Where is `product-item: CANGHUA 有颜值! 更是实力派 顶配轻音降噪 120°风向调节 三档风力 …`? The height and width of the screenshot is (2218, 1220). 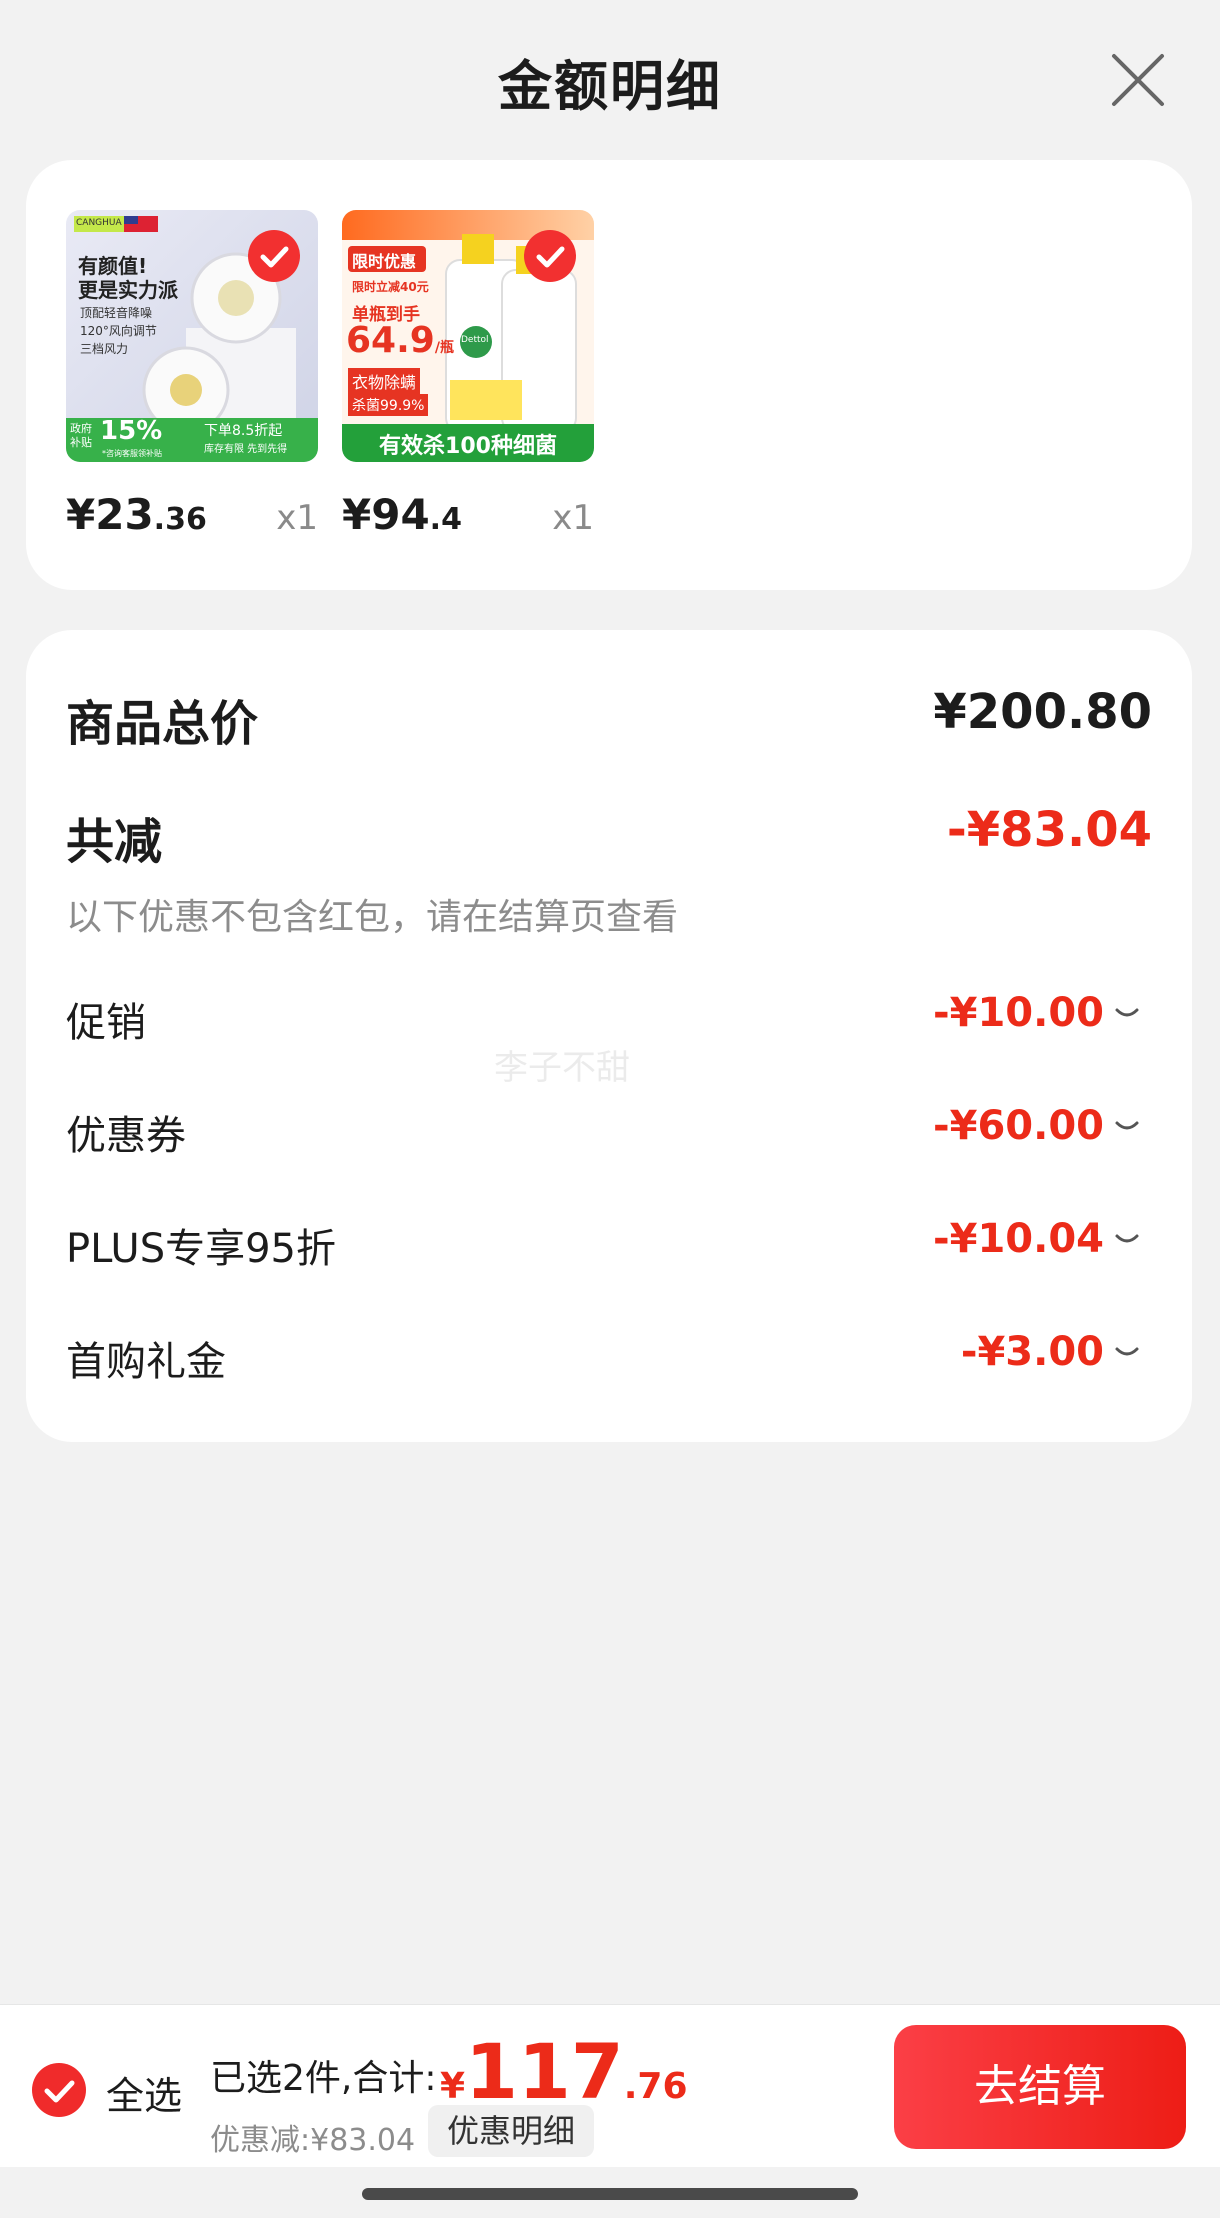 product-item: CANGHUA 有颜值! 更是实力派 顶配轻音降噪 120°风向调节 三档风力 … is located at coordinates (192, 374).